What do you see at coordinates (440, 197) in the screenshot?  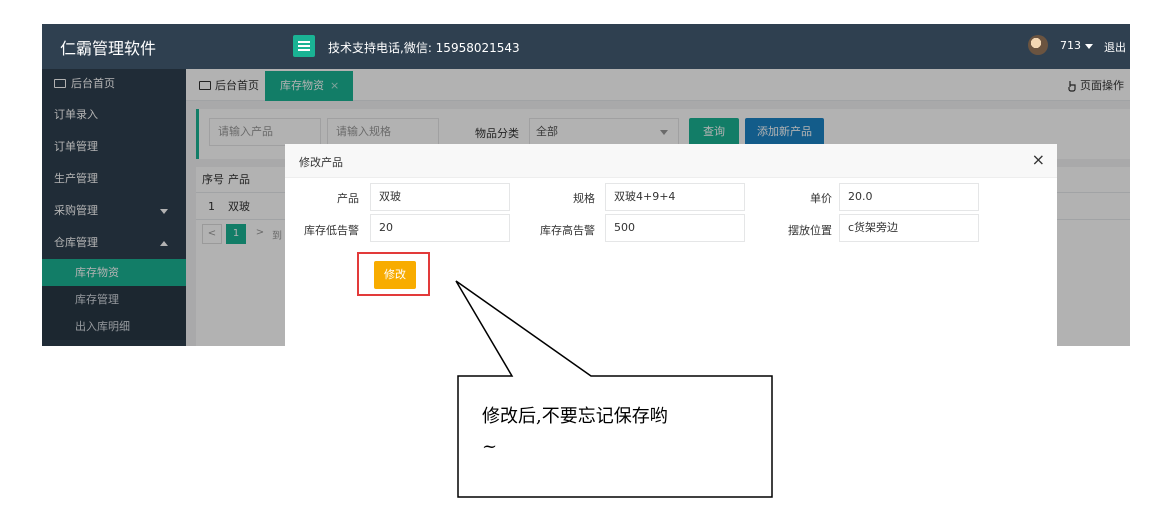 I see `product-input: 双玻` at bounding box center [440, 197].